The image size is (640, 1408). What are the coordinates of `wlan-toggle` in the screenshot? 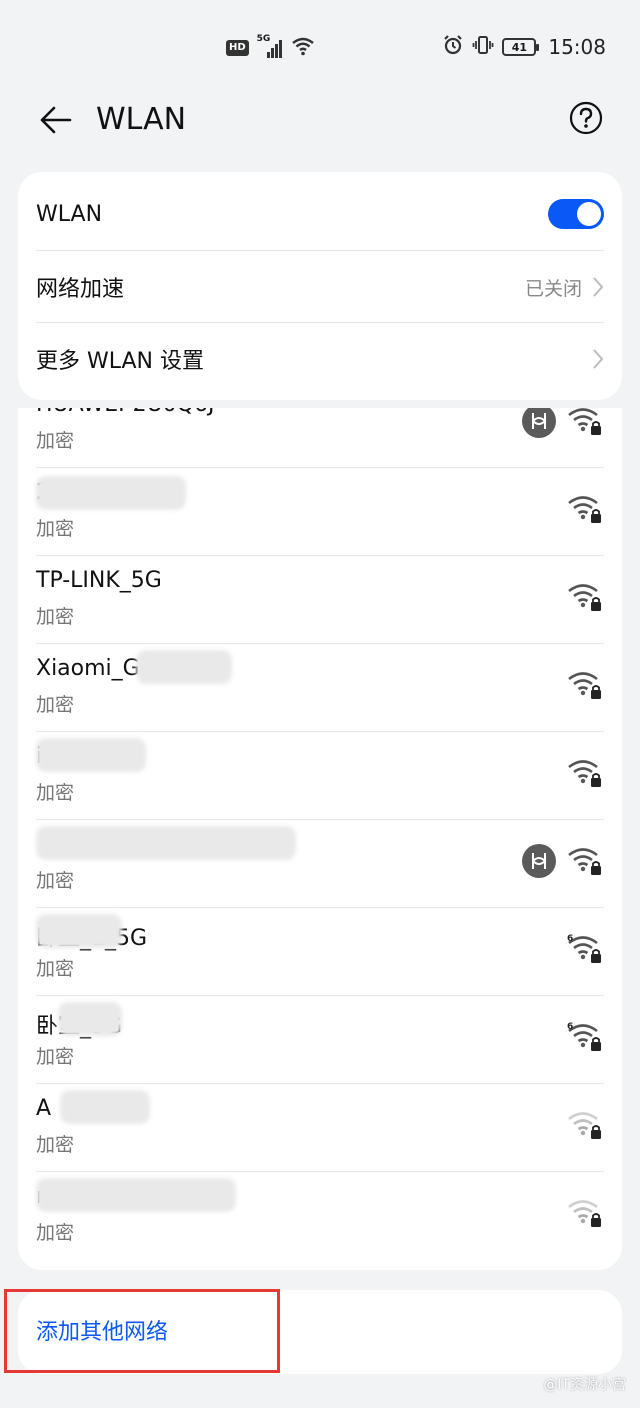 It's located at (576, 214).